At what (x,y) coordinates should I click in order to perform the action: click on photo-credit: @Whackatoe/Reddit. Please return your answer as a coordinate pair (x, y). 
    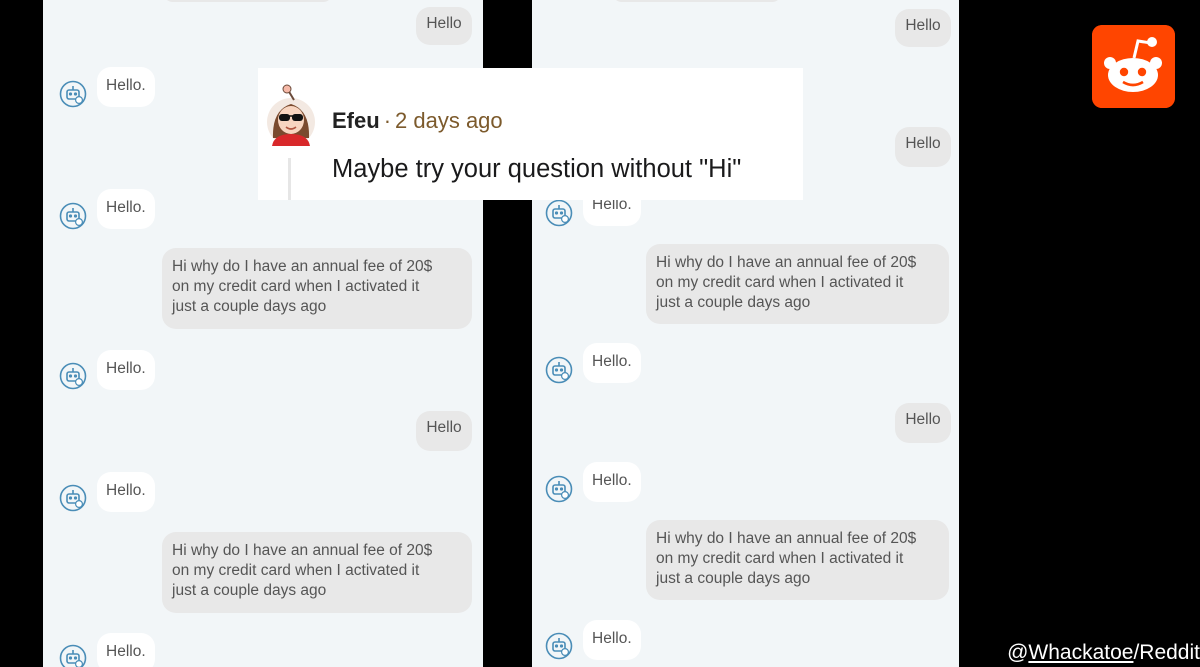
    Looking at the image, I should click on (1103, 653).